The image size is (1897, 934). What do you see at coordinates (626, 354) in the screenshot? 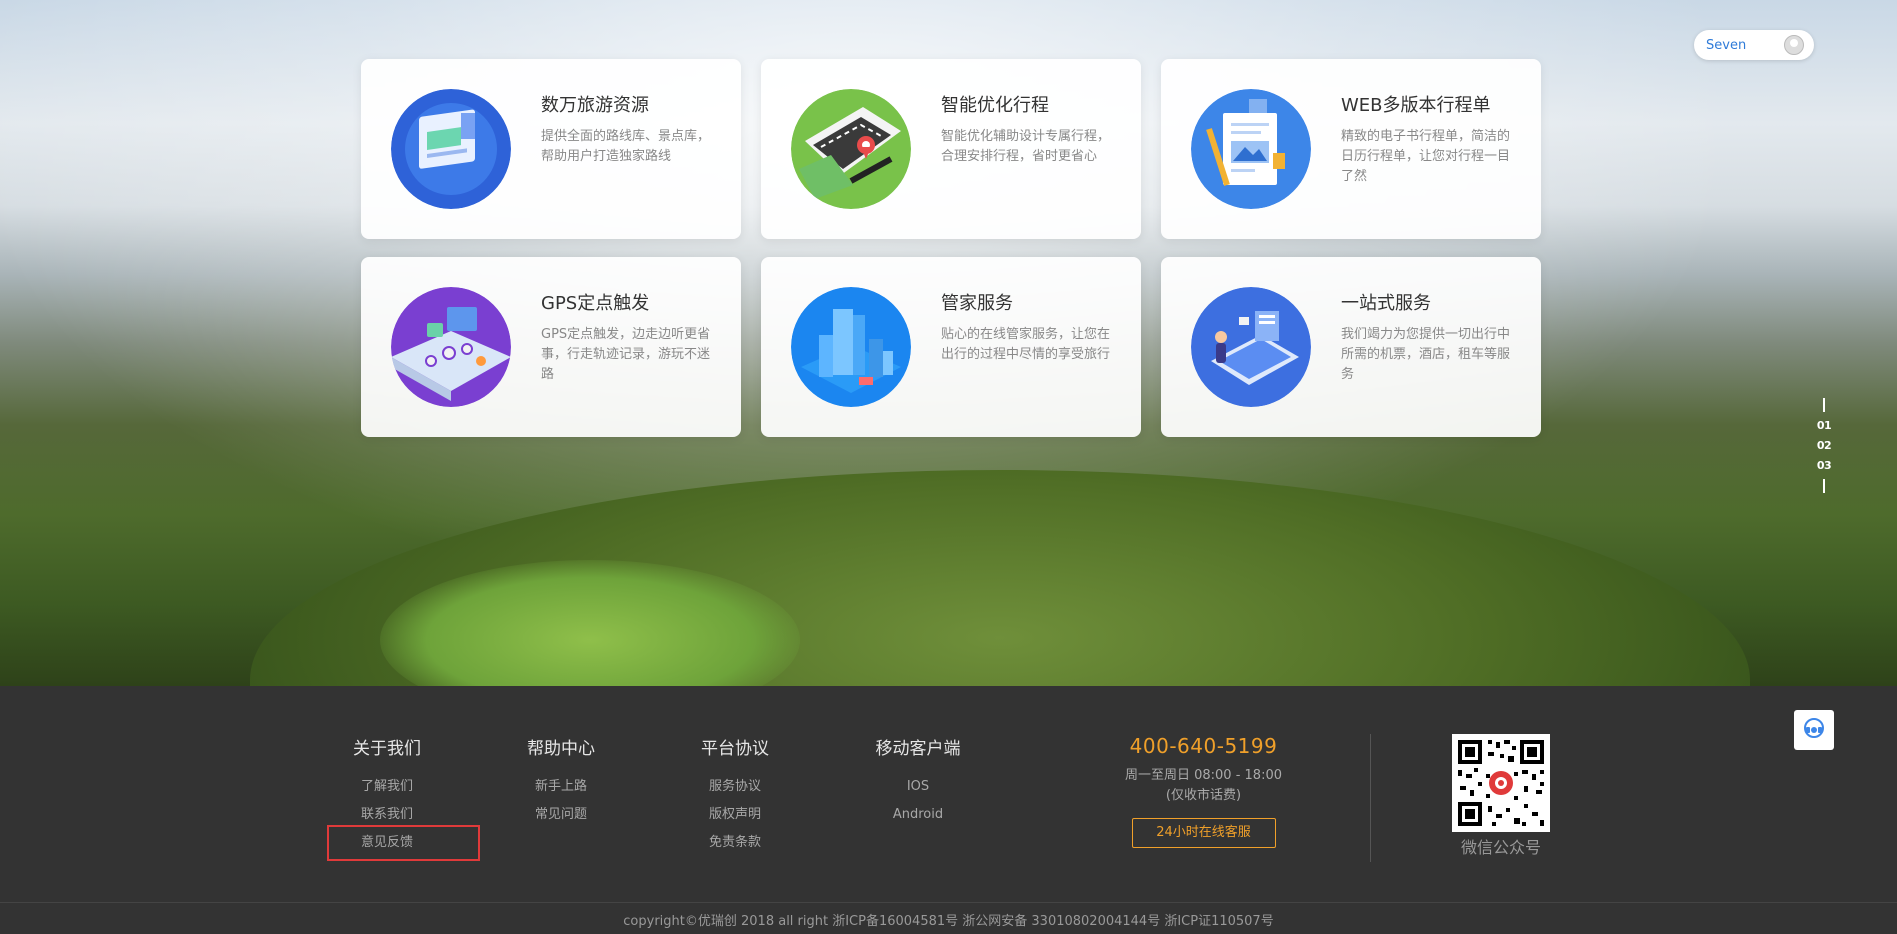
I see `feature-desc: GPS定点触发，边走边听更省事，行走轨迹记录，游玩不迷路` at bounding box center [626, 354].